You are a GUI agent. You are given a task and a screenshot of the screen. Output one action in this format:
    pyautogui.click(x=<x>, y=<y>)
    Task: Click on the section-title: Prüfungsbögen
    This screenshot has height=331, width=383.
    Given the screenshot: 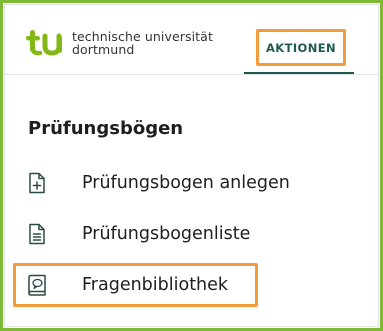 What is the action you would take?
    pyautogui.click(x=106, y=128)
    